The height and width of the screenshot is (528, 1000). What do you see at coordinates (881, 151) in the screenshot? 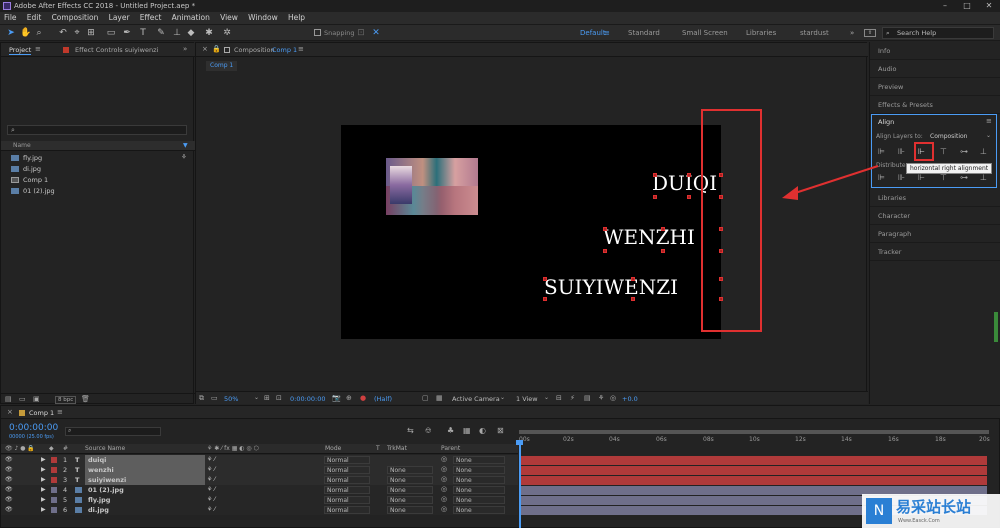
I see `align-left-icon: ⊫` at bounding box center [881, 151].